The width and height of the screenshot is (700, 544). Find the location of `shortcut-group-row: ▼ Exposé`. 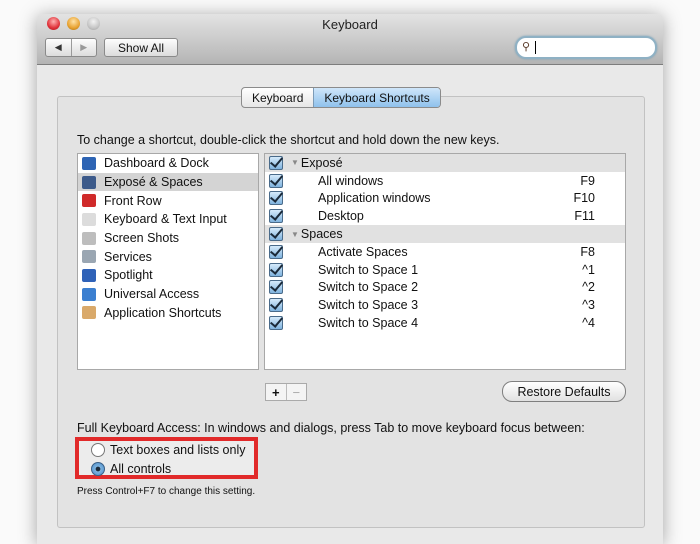

shortcut-group-row: ▼ Exposé is located at coordinates (445, 163).